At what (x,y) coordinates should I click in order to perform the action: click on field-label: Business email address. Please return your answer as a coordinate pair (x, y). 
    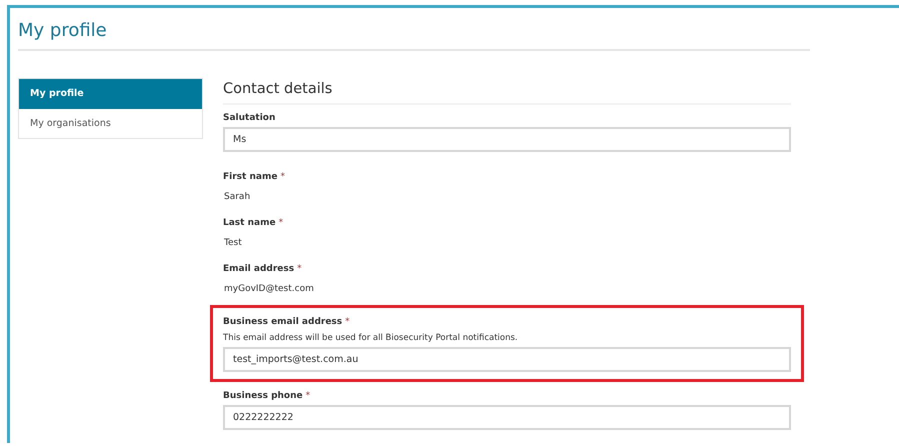
    Looking at the image, I should click on (282, 322).